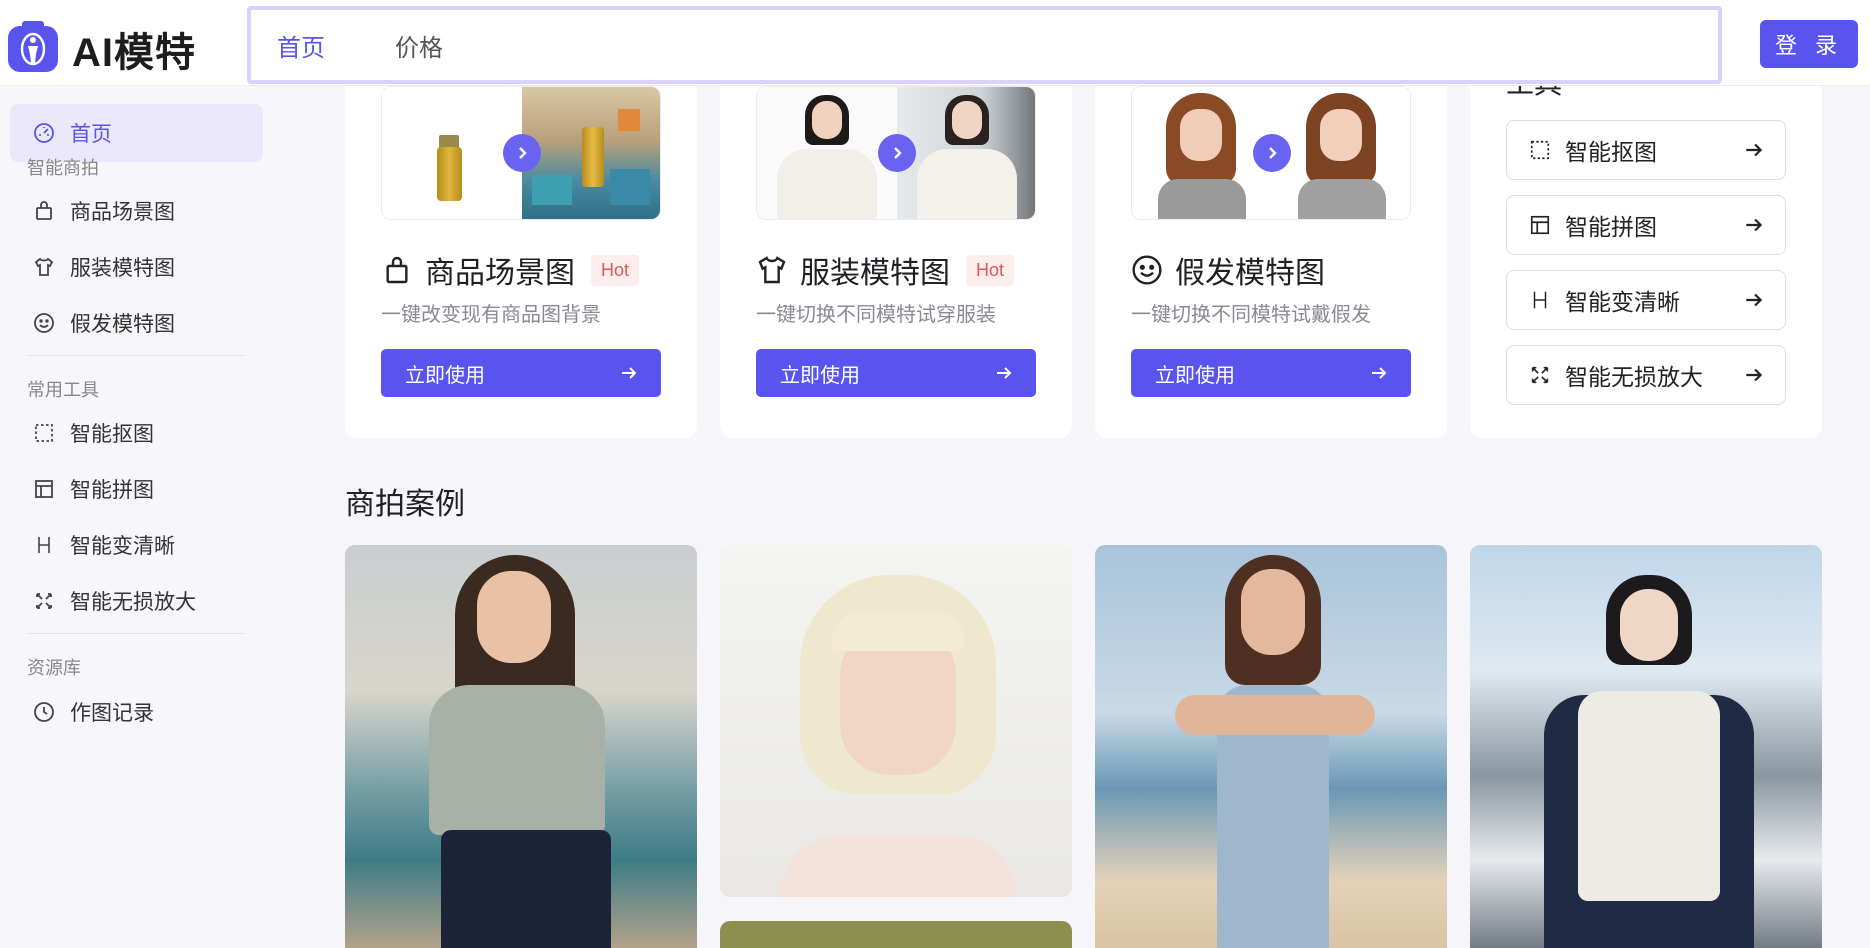  What do you see at coordinates (875, 273) in the screenshot?
I see `card-title: 服装模特图` at bounding box center [875, 273].